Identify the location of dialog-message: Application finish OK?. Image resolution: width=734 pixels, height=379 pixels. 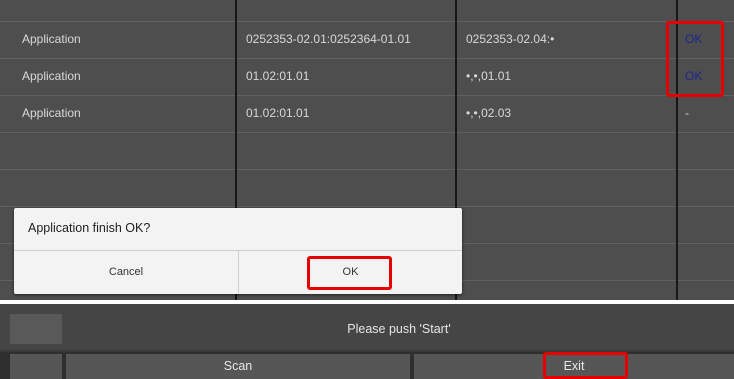
(89, 228).